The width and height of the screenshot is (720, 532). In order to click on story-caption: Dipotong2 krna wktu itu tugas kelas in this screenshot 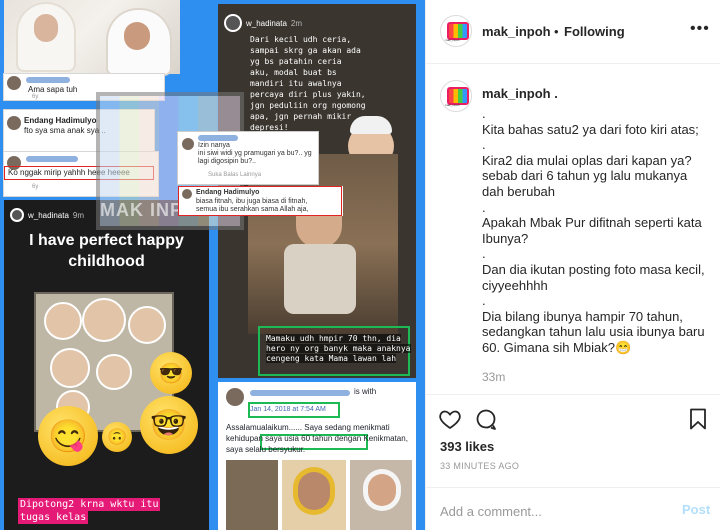, I will do `click(89, 511)`.